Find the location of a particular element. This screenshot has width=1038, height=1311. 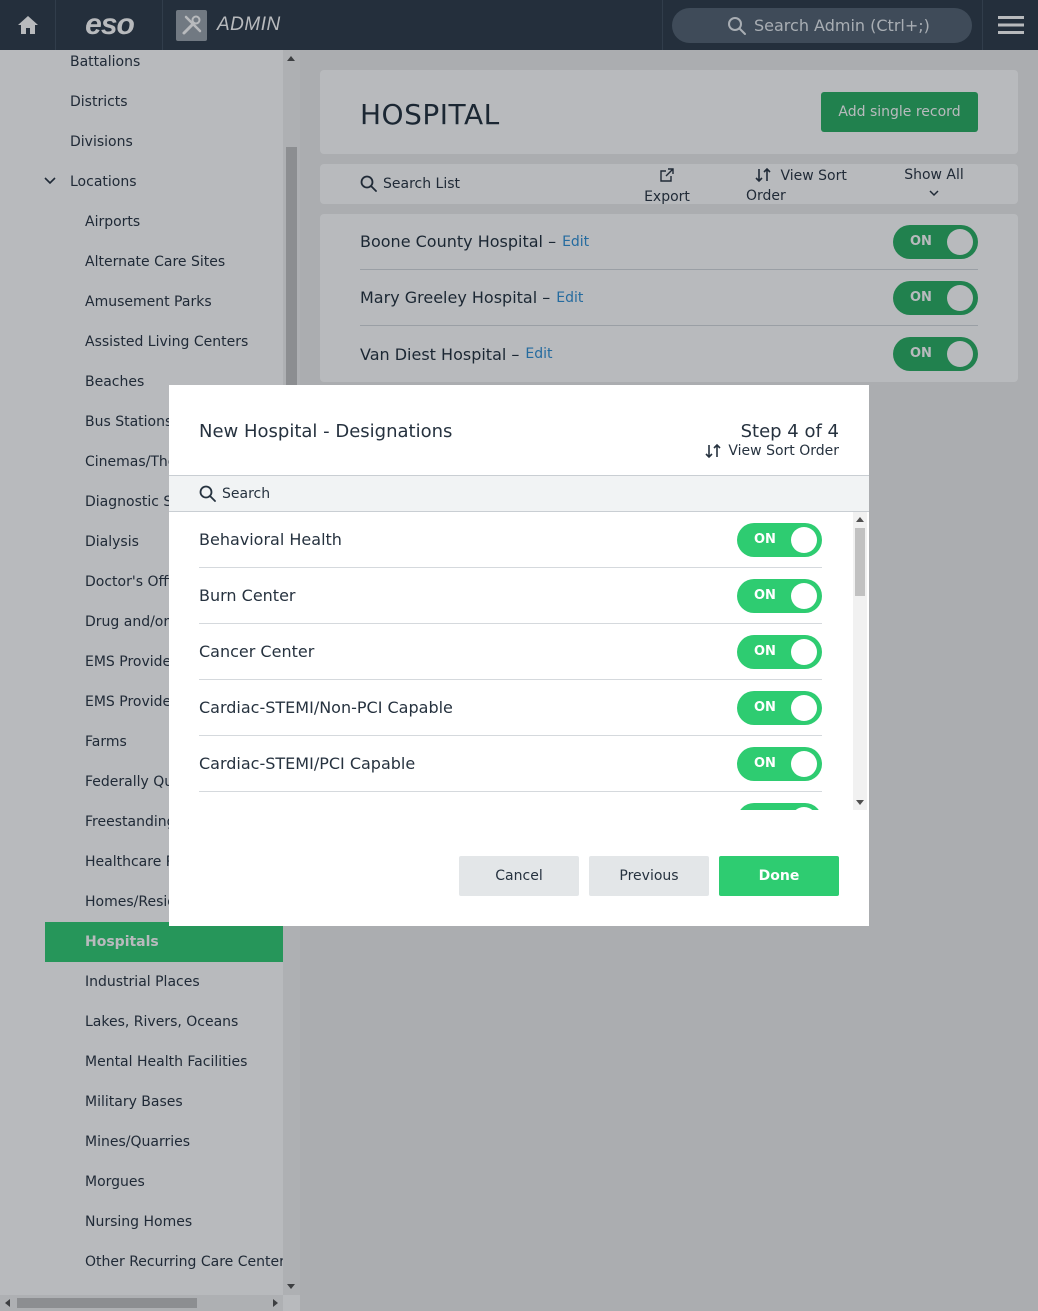

designation-label: Behavioral Health is located at coordinates (270, 539).